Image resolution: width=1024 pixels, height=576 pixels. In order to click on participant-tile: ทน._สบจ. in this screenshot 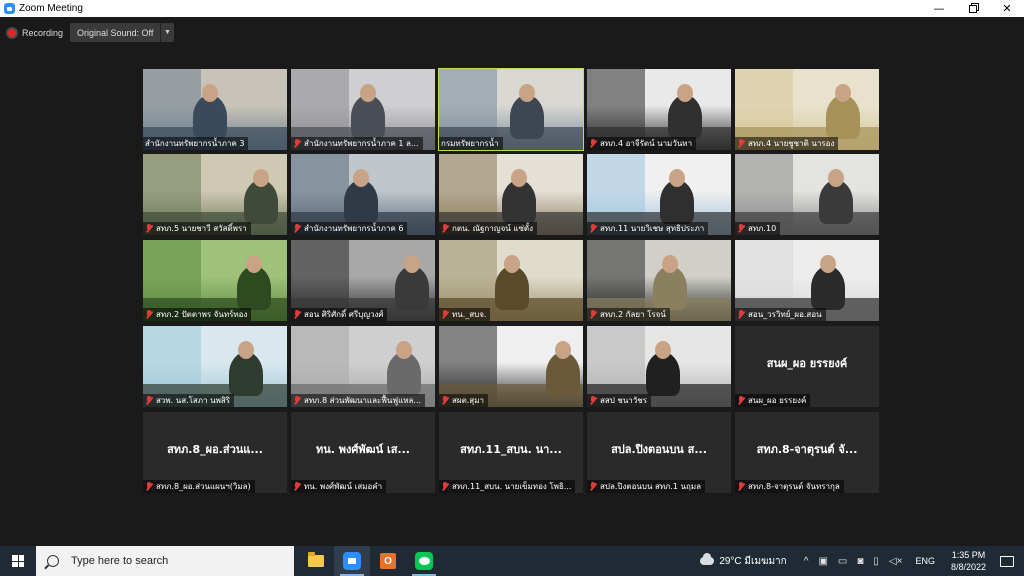, I will do `click(511, 280)`.